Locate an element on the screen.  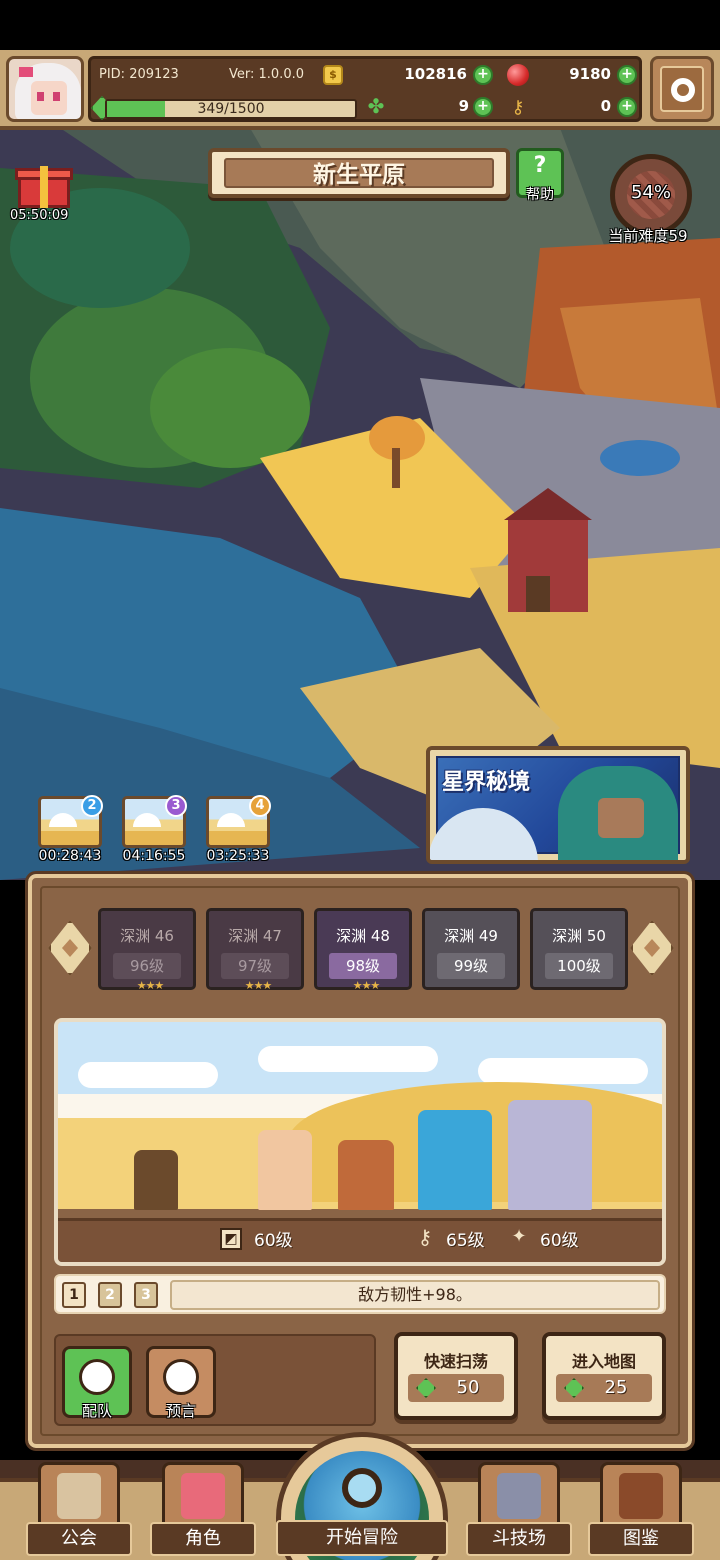
gift-ribbon is located at coordinates (44, 187).